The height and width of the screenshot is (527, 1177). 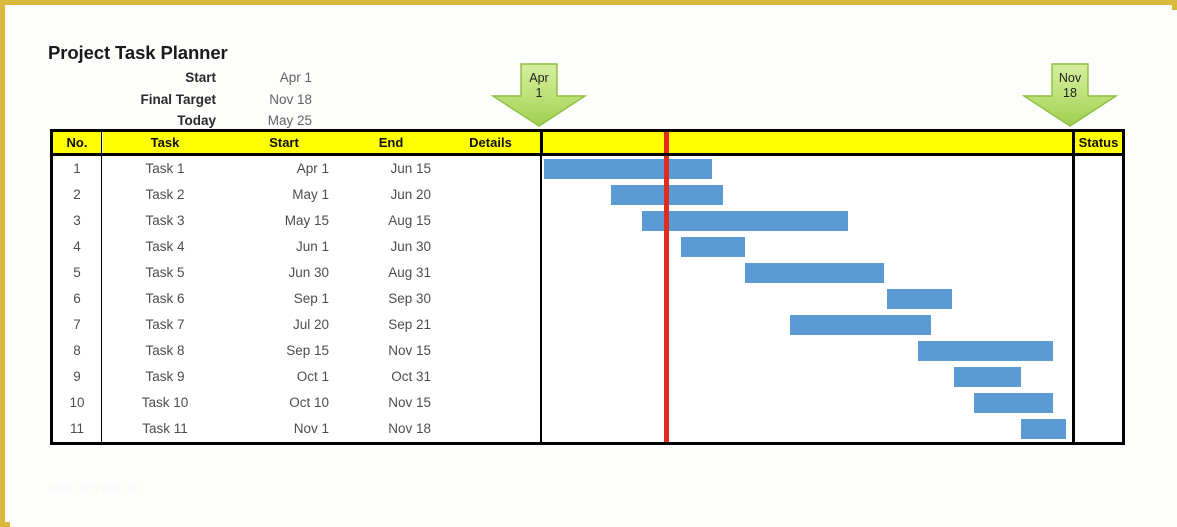 What do you see at coordinates (77, 142) in the screenshot?
I see `column-header-no: No.` at bounding box center [77, 142].